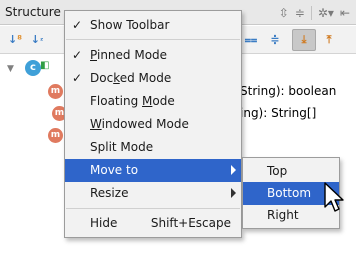 This screenshot has width=356, height=254. What do you see at coordinates (190, 223) in the screenshot?
I see `menu-item-shortcut: Shift+Escape` at bounding box center [190, 223].